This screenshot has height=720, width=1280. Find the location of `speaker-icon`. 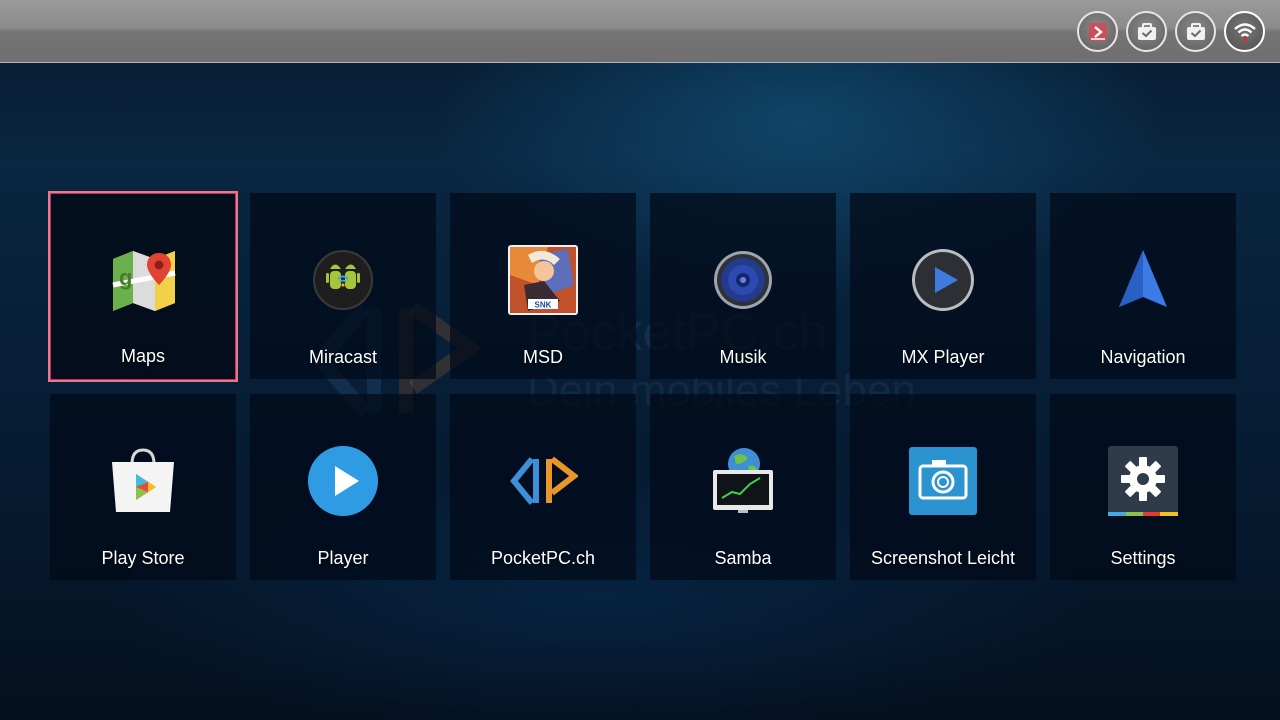

speaker-icon is located at coordinates (743, 280).